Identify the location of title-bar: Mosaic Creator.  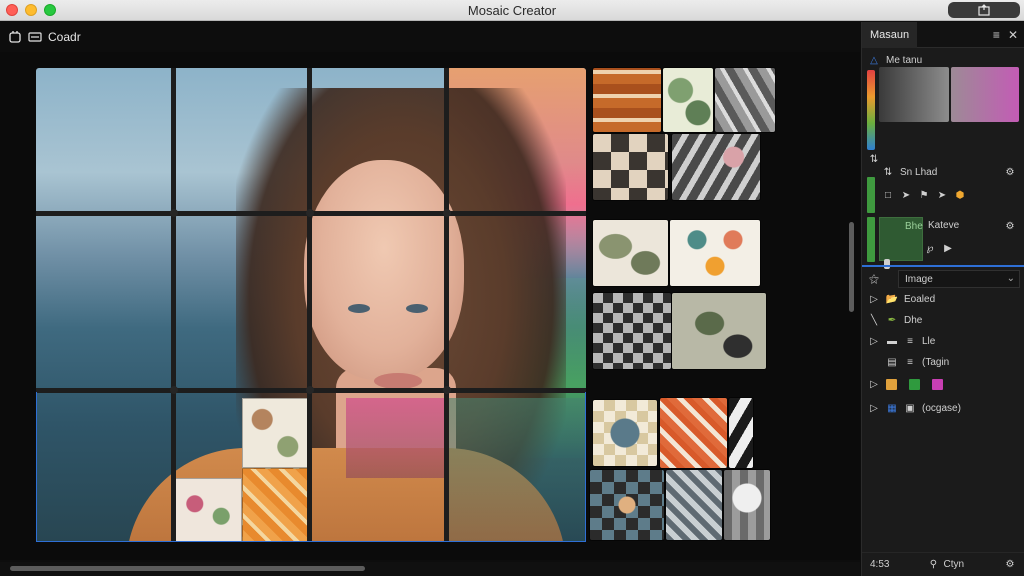
(512, 10).